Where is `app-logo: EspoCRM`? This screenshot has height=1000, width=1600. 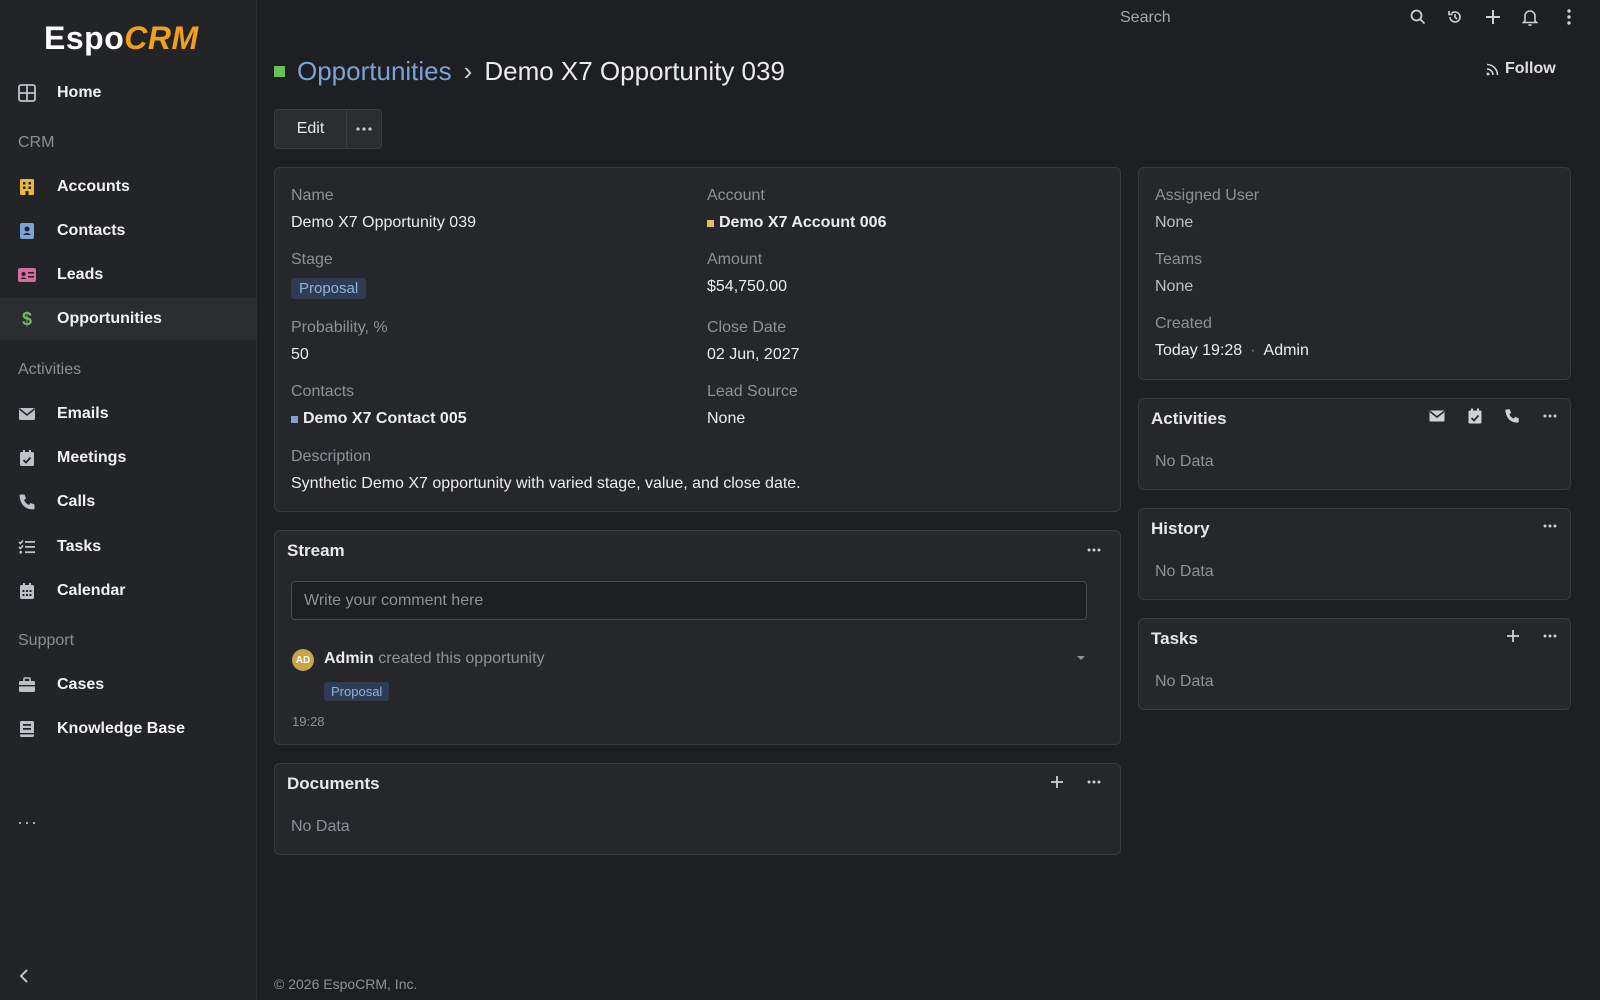 app-logo: EspoCRM is located at coordinates (121, 38).